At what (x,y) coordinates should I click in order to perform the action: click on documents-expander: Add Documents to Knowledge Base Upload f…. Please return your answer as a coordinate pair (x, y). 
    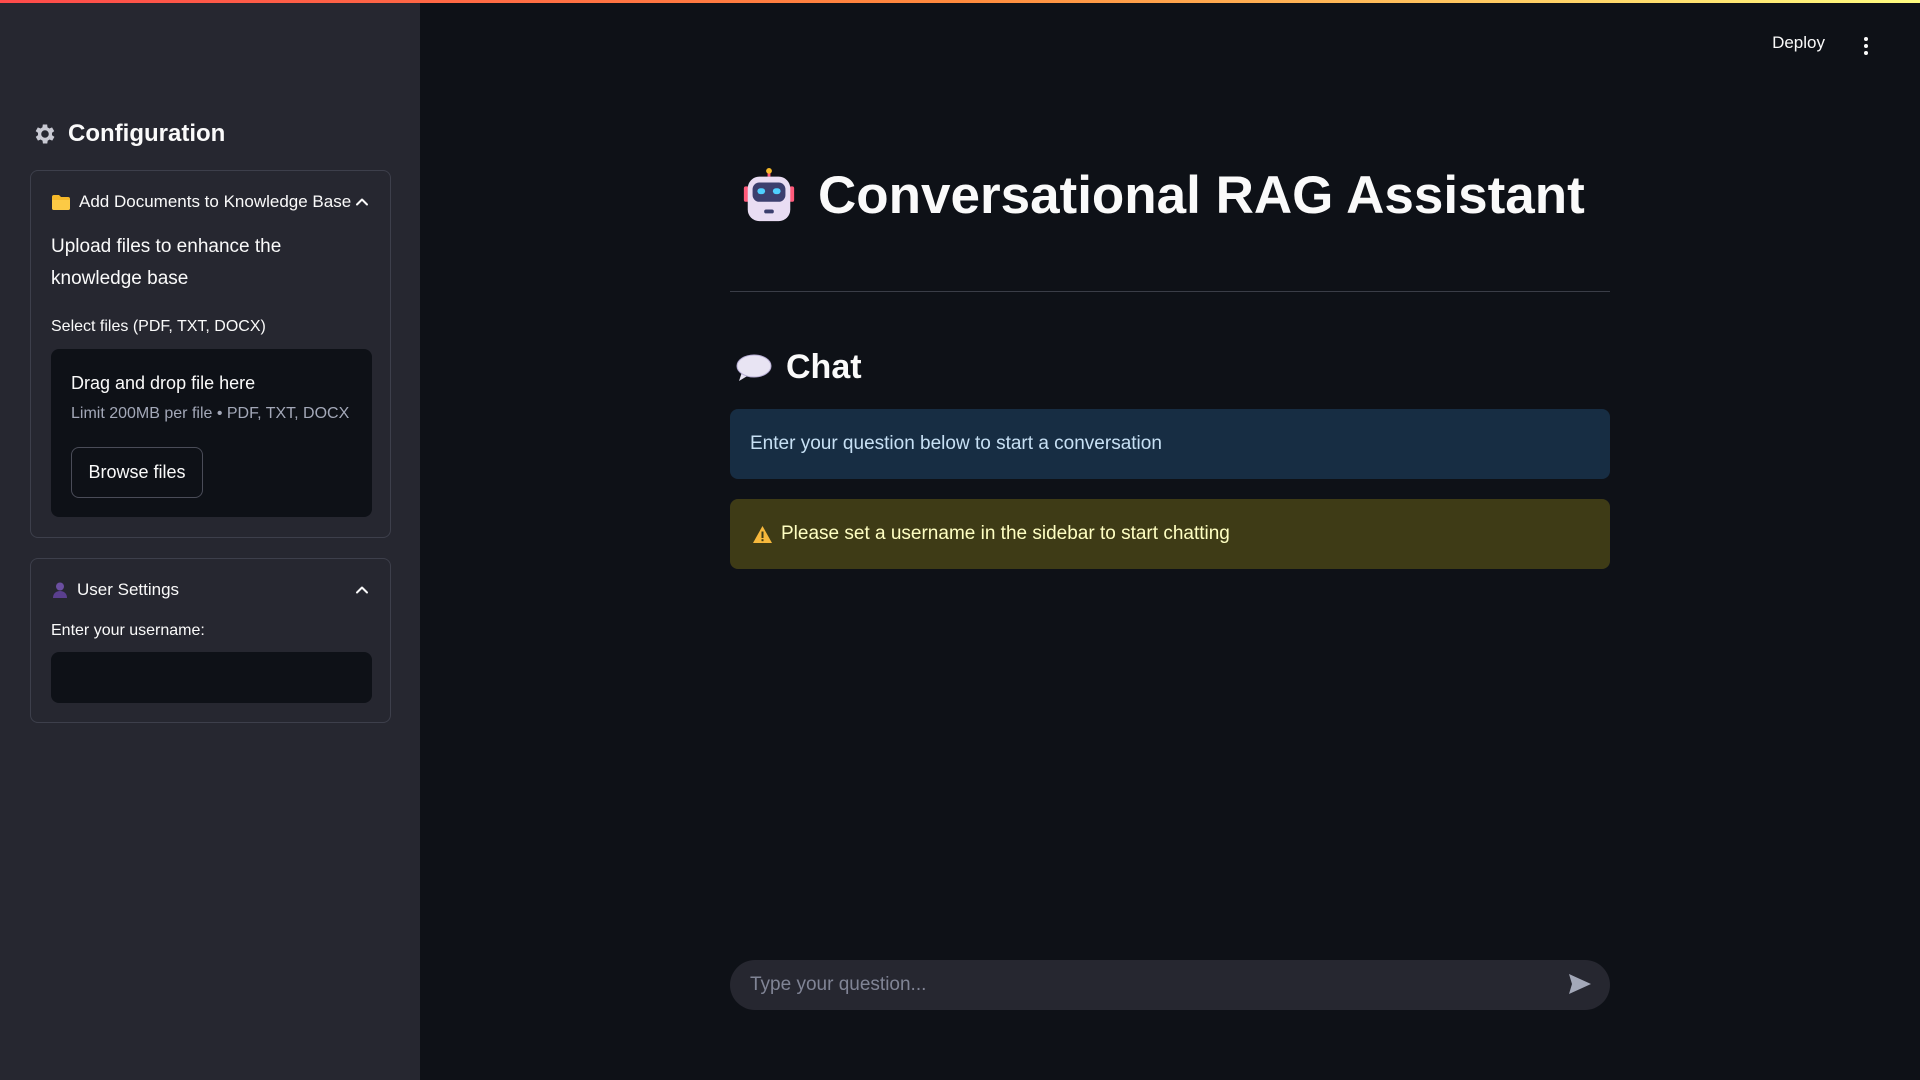
    Looking at the image, I should click on (210, 354).